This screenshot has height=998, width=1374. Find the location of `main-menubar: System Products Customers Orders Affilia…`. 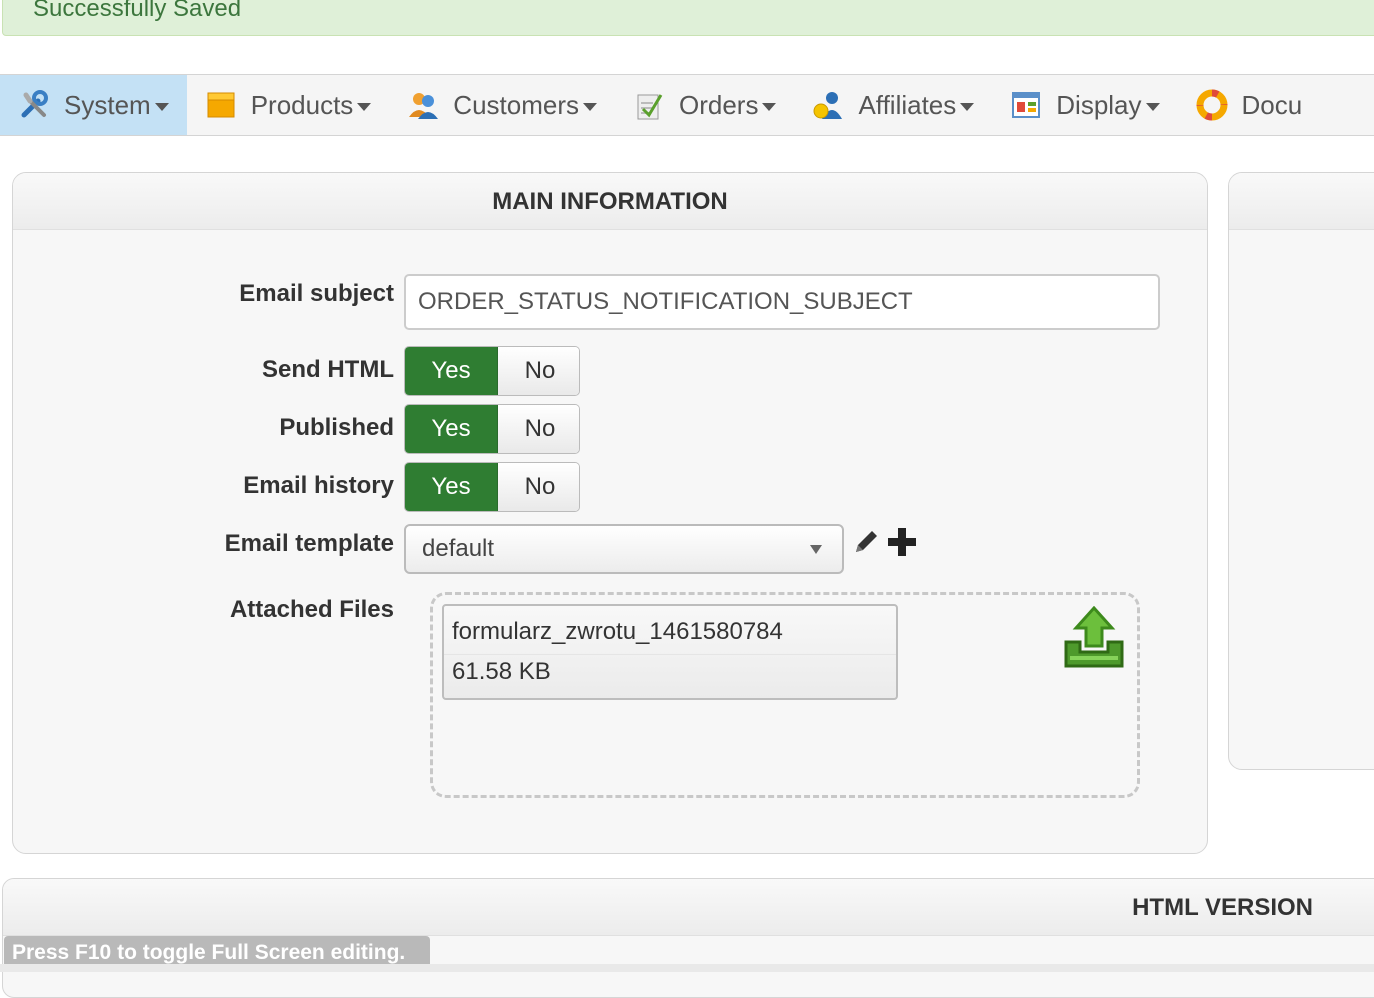

main-menubar: System Products Customers Orders Affilia… is located at coordinates (687, 105).